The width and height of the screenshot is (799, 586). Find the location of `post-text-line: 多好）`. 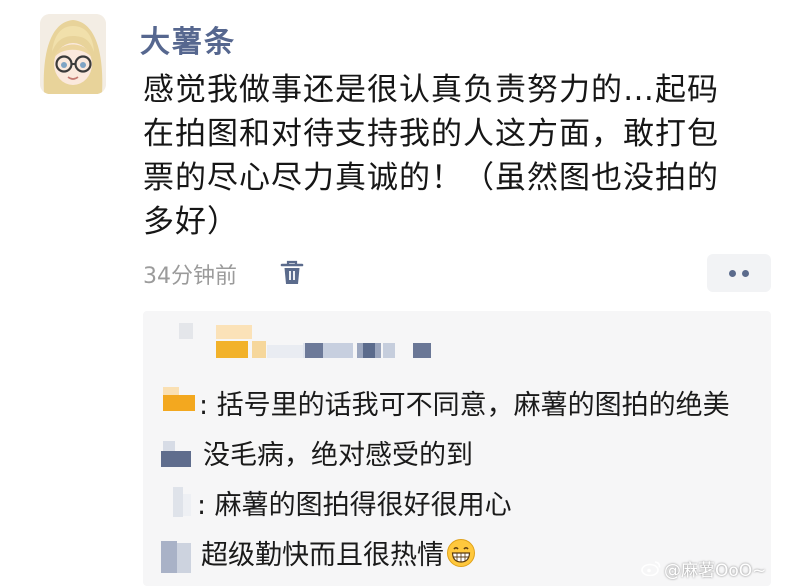

post-text-line: 多好） is located at coordinates (191, 222).